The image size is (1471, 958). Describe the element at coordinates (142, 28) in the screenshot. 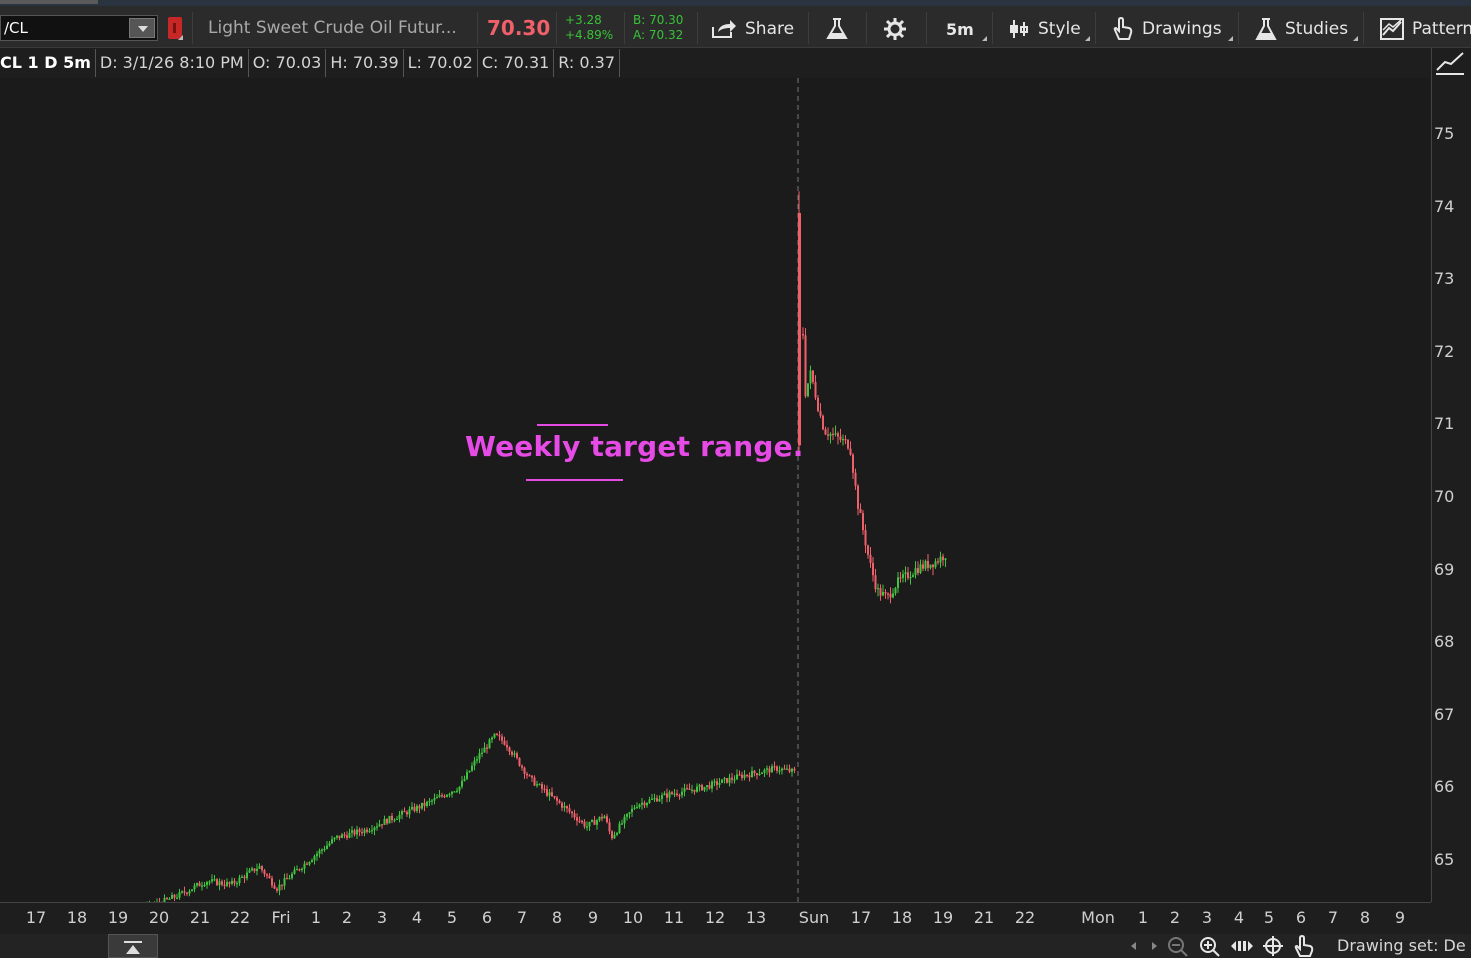

I see `symbol-dropdown-button` at that location.